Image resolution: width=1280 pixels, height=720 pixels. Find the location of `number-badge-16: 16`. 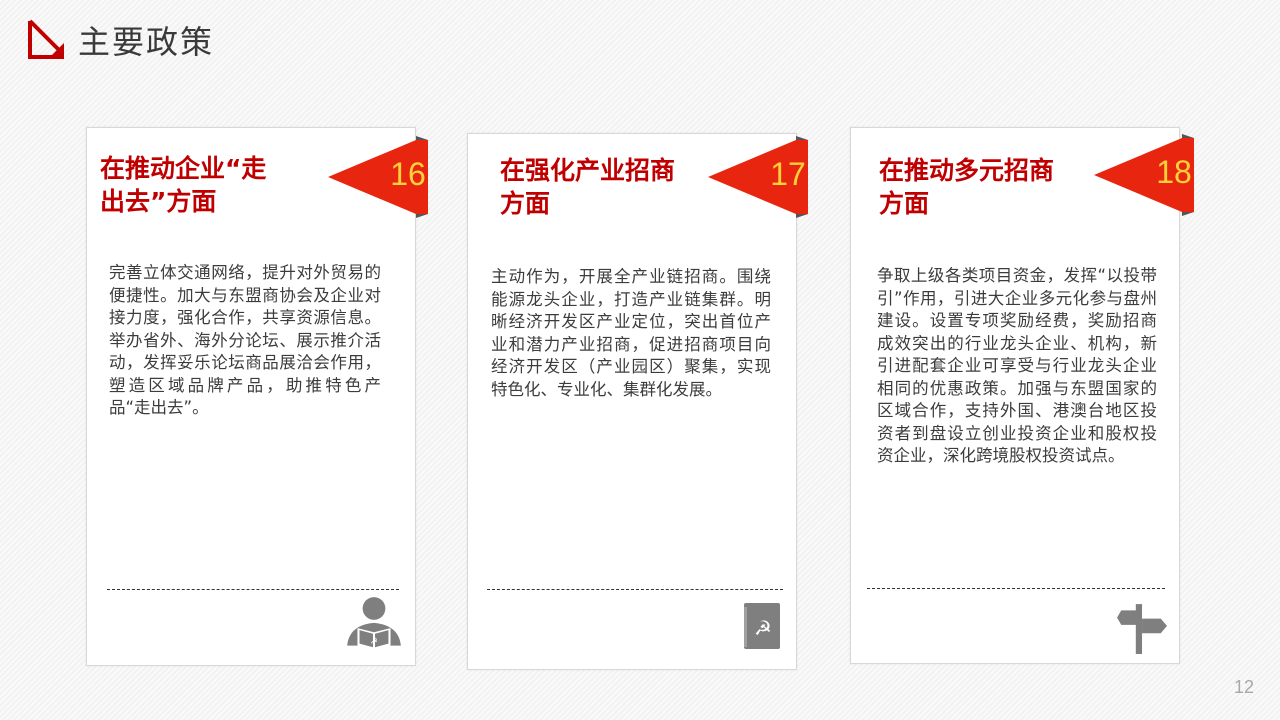

number-badge-16: 16 is located at coordinates (378, 177).